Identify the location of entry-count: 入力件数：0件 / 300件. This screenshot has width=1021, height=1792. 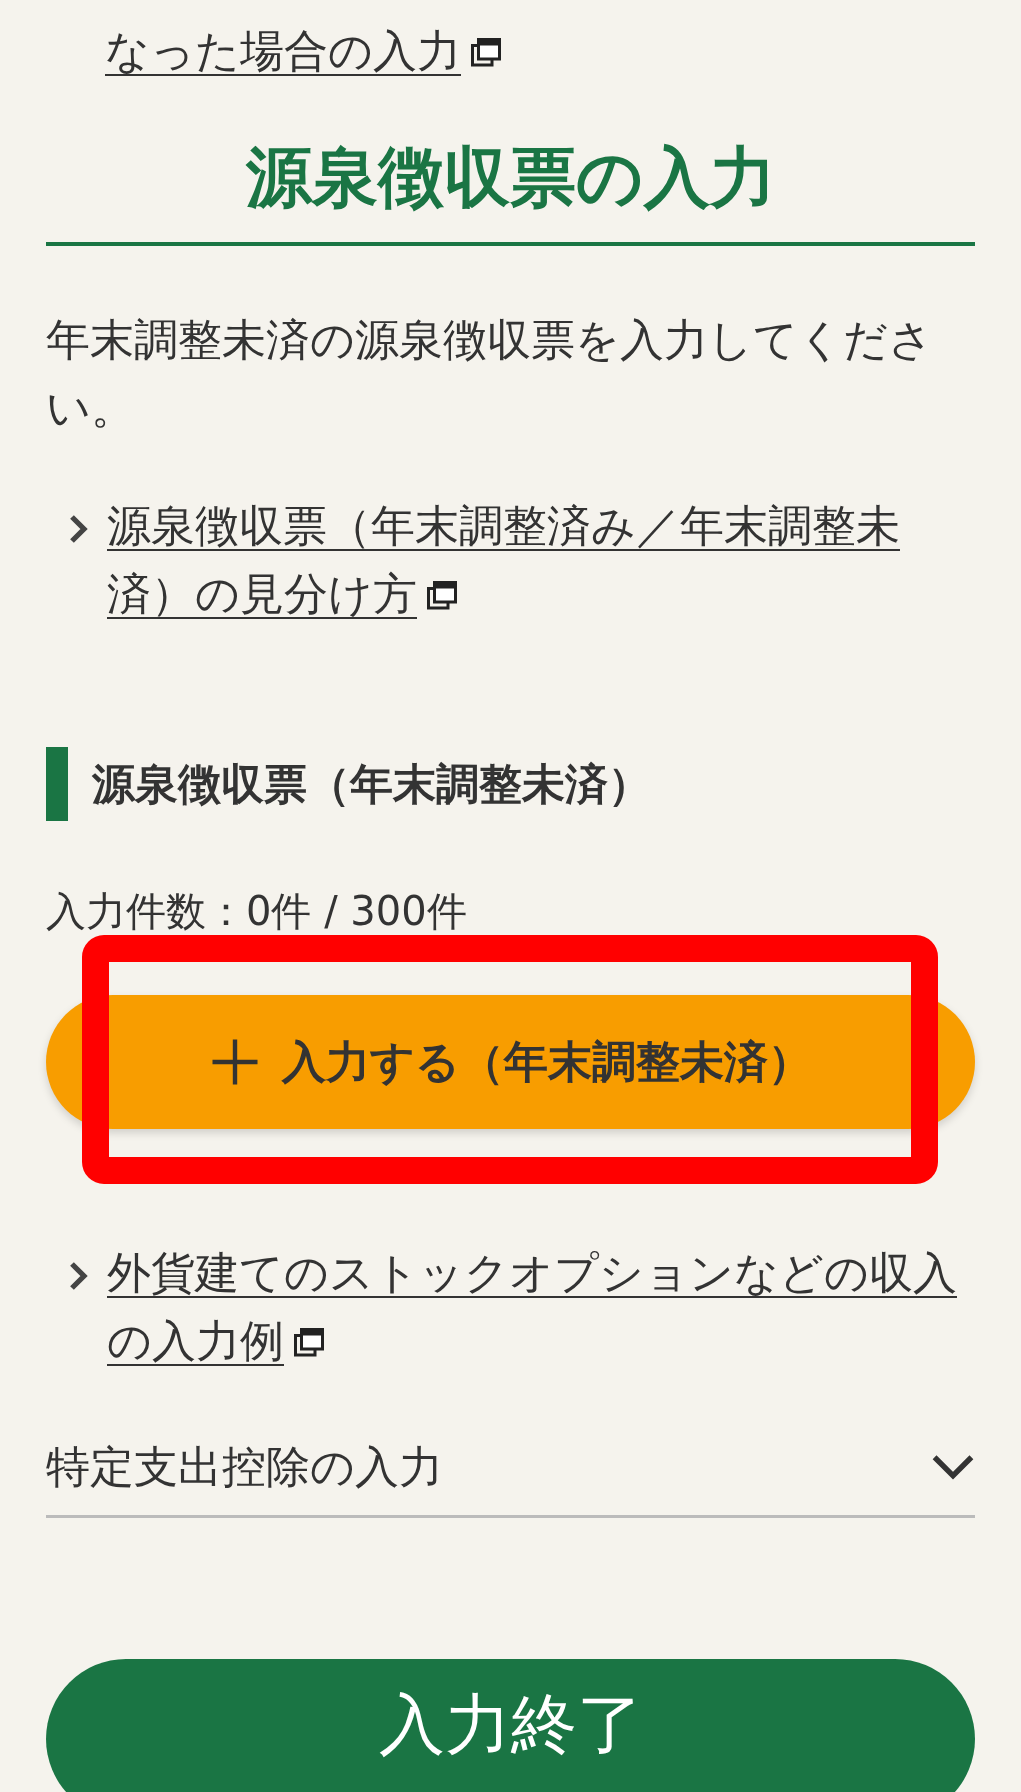
(257, 911).